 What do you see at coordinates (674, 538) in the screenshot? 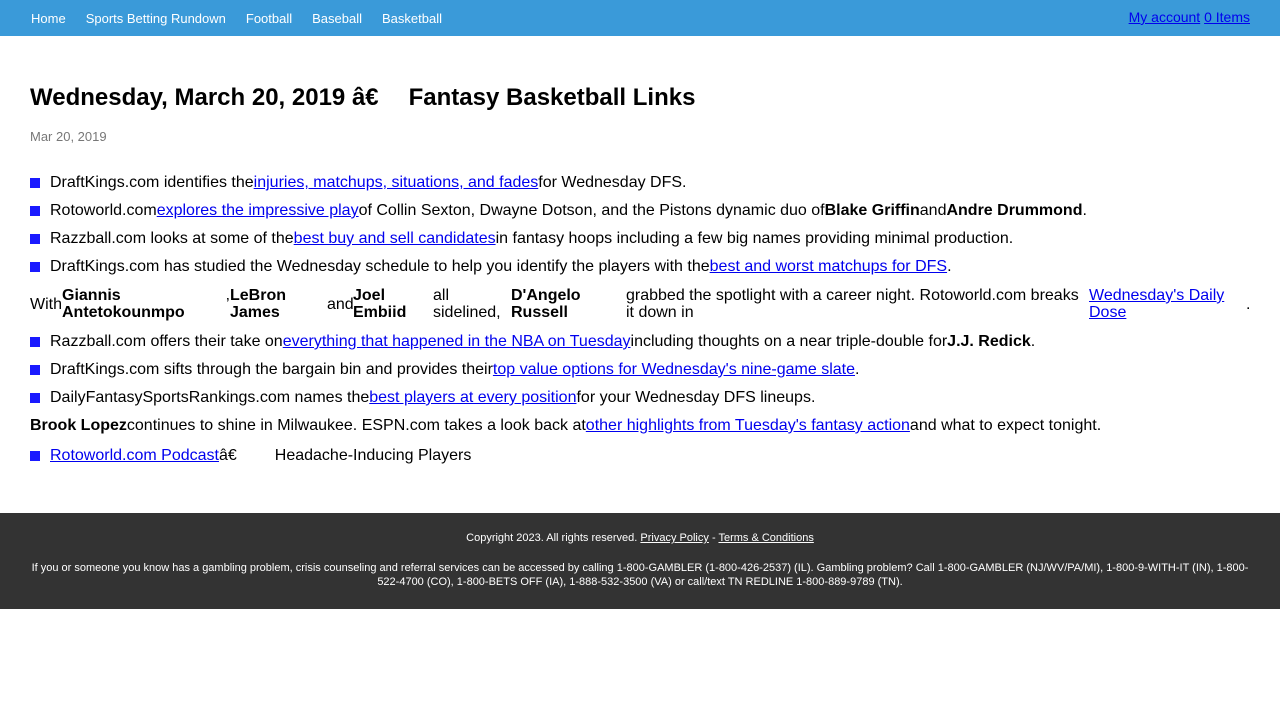
I see `privacy-policy-link: Privacy Policy` at bounding box center [674, 538].